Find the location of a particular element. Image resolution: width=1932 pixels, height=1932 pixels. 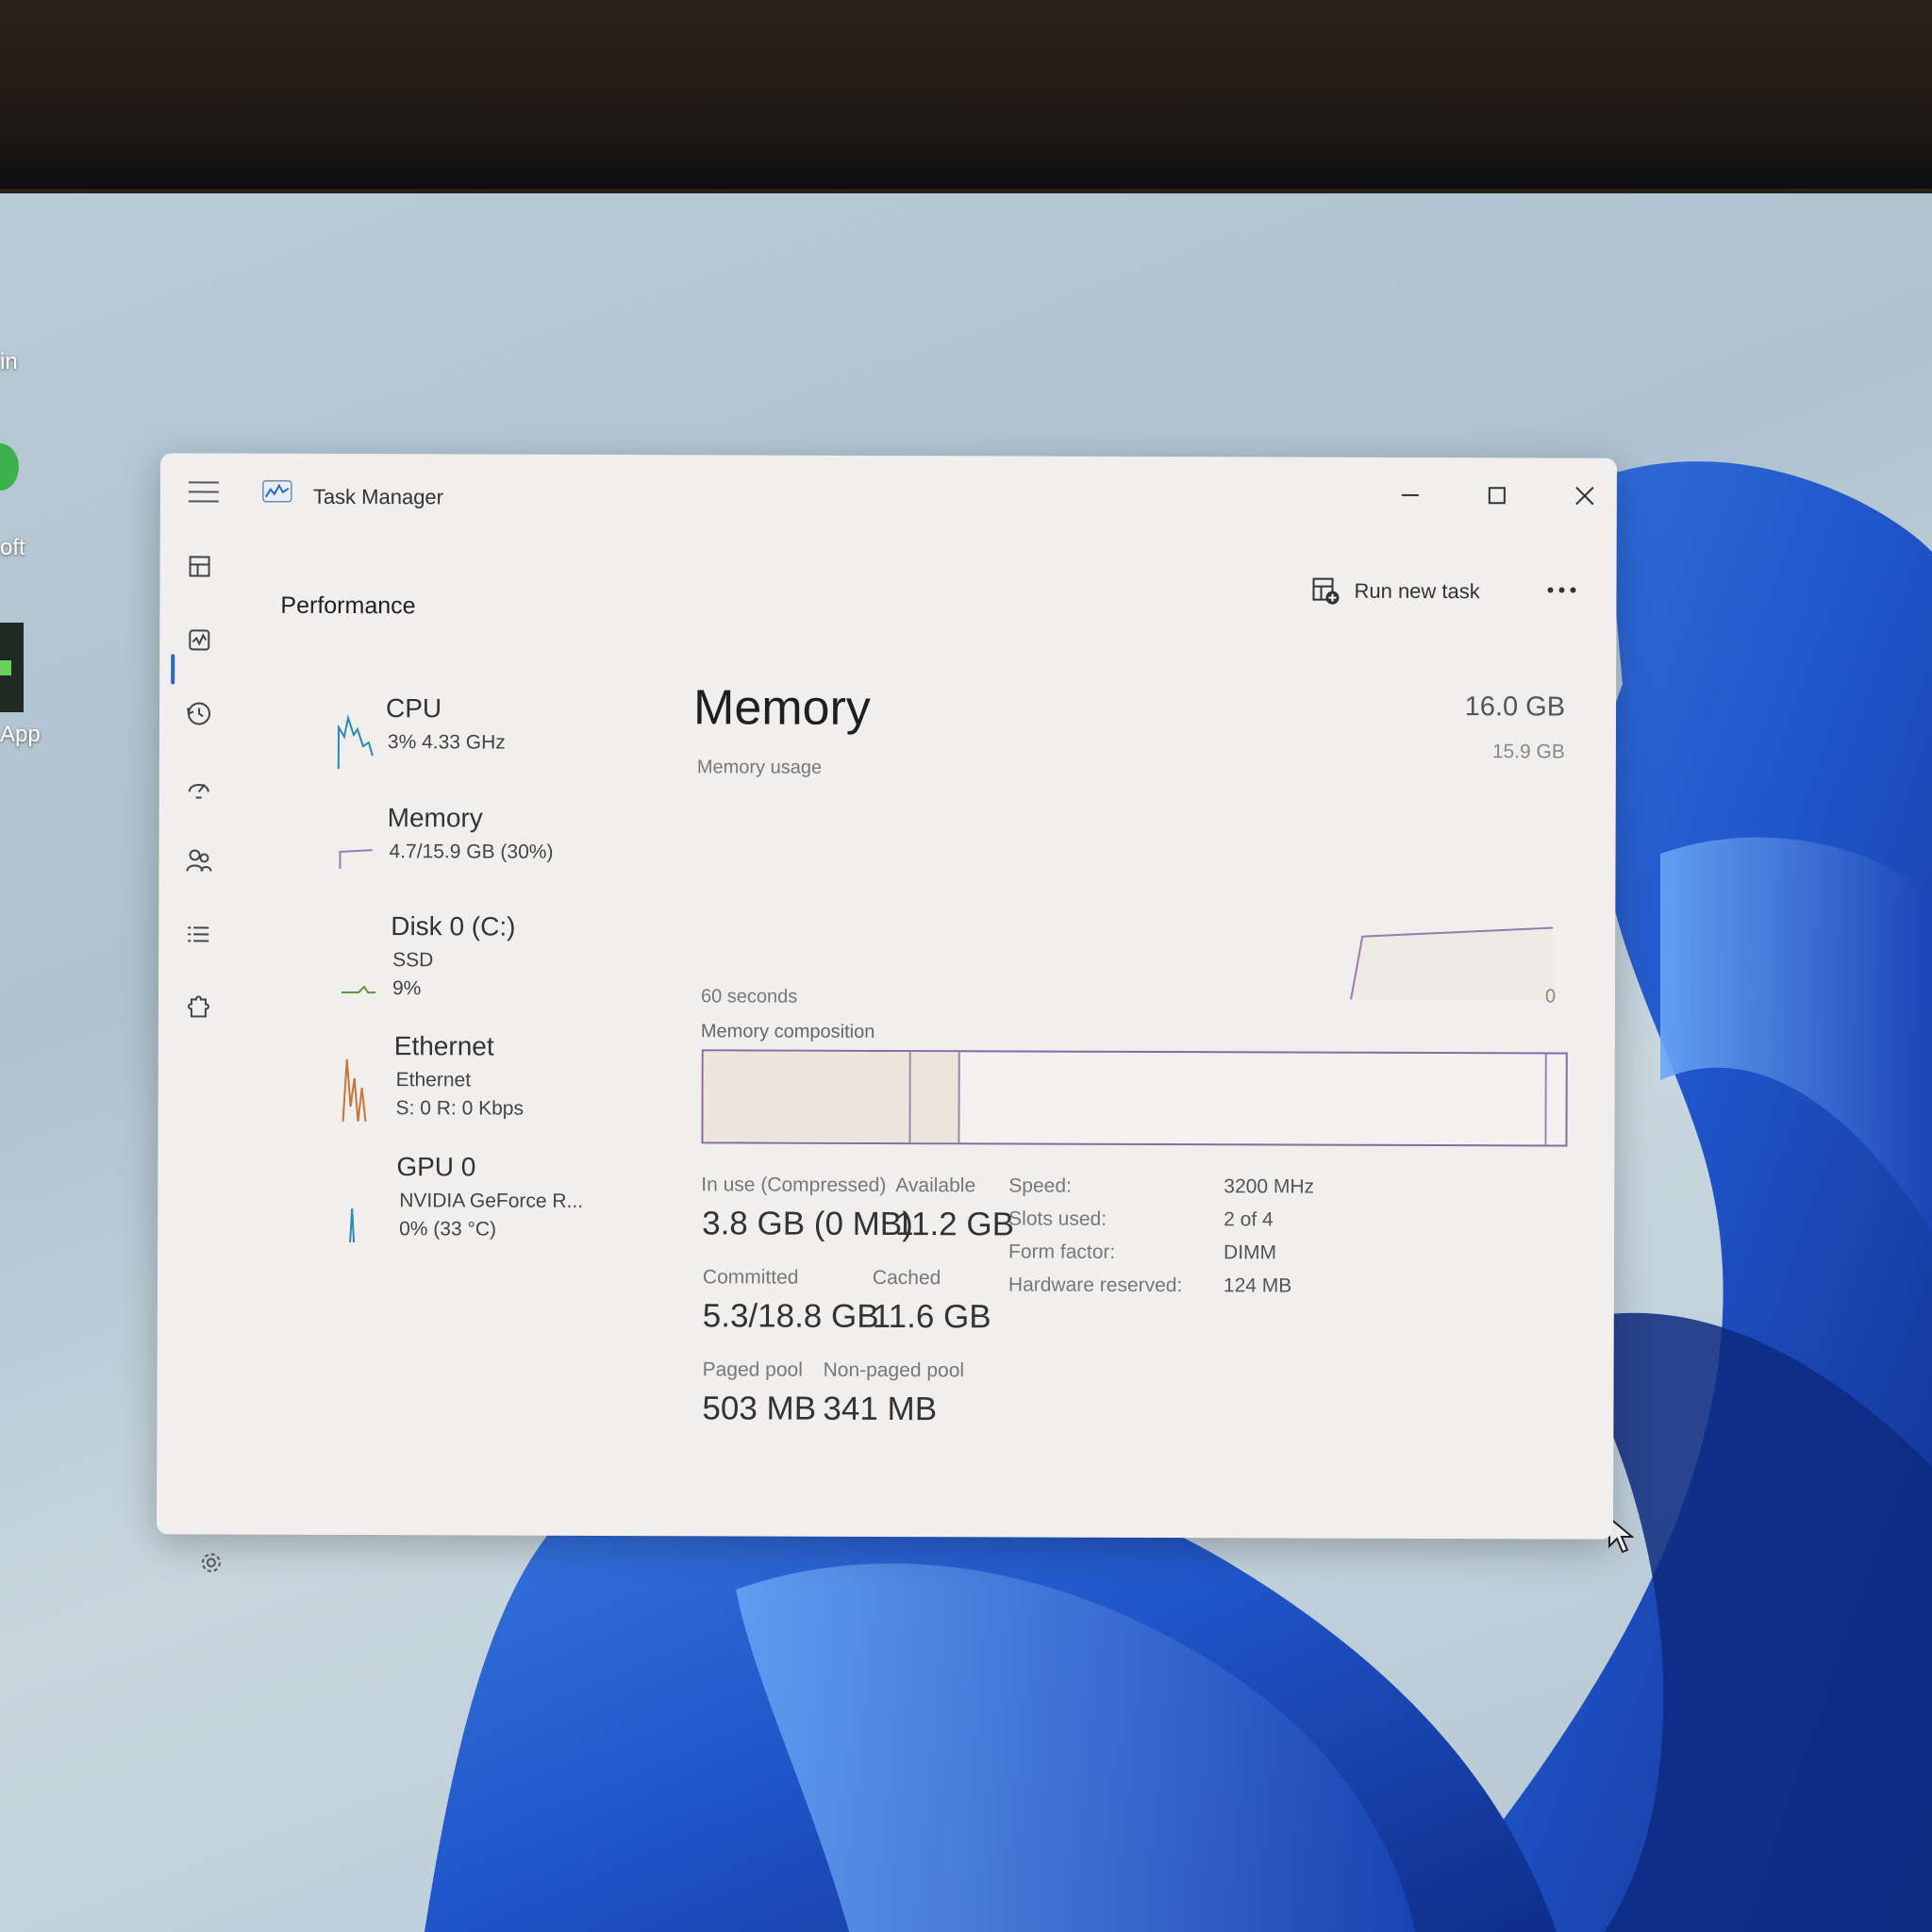

desktop-label-3: App is located at coordinates (21, 735).